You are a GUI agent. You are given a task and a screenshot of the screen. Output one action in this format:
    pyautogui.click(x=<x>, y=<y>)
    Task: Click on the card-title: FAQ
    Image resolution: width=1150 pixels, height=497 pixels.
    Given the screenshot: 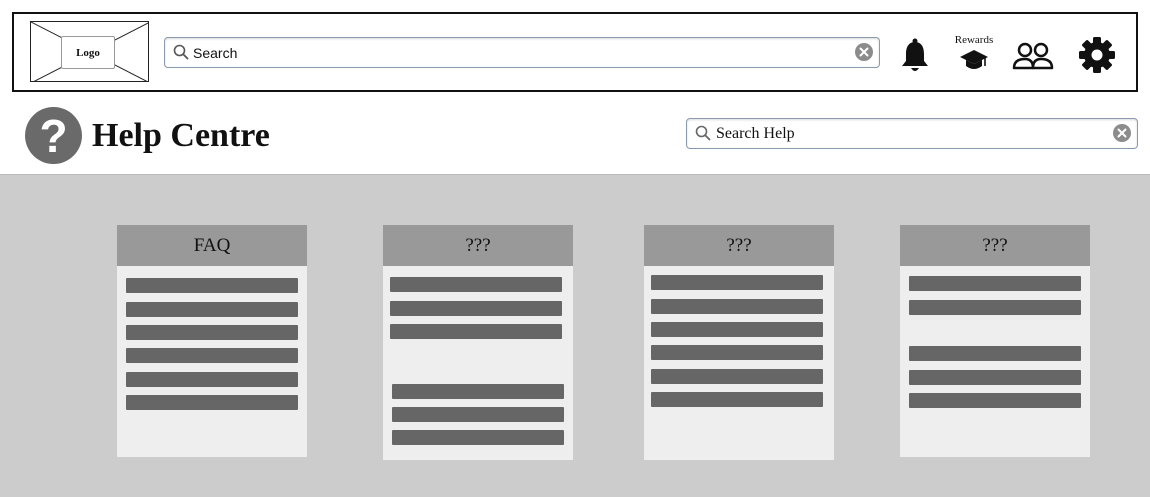 What is the action you would take?
    pyautogui.click(x=212, y=245)
    